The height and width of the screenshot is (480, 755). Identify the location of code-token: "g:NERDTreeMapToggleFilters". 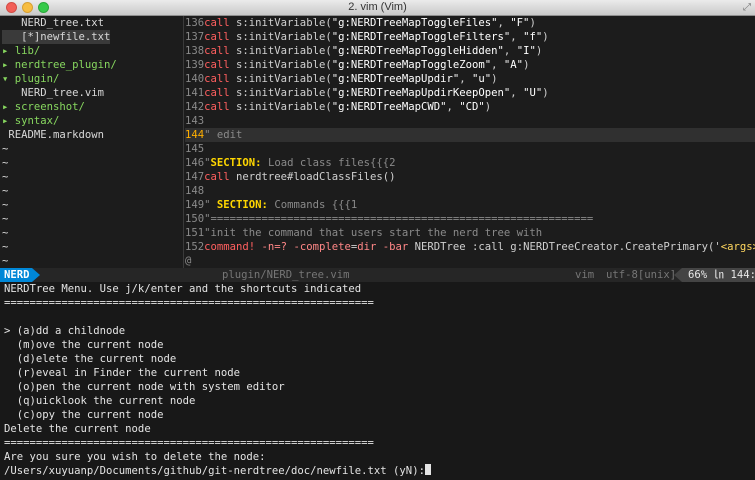
(421, 37).